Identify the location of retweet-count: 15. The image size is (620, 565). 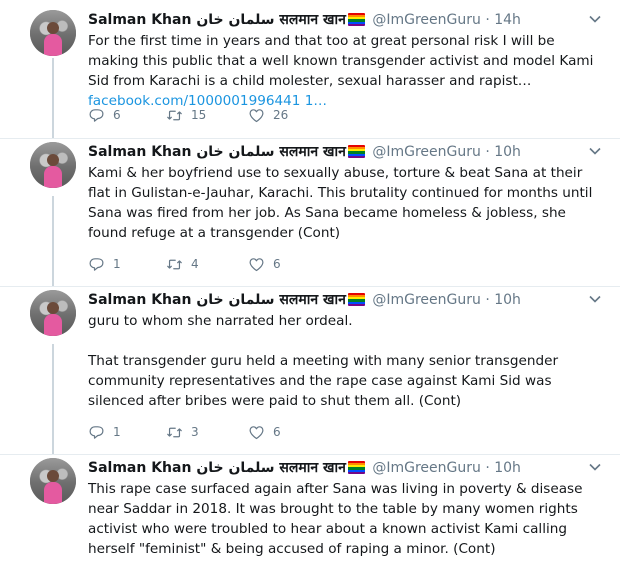
(199, 115).